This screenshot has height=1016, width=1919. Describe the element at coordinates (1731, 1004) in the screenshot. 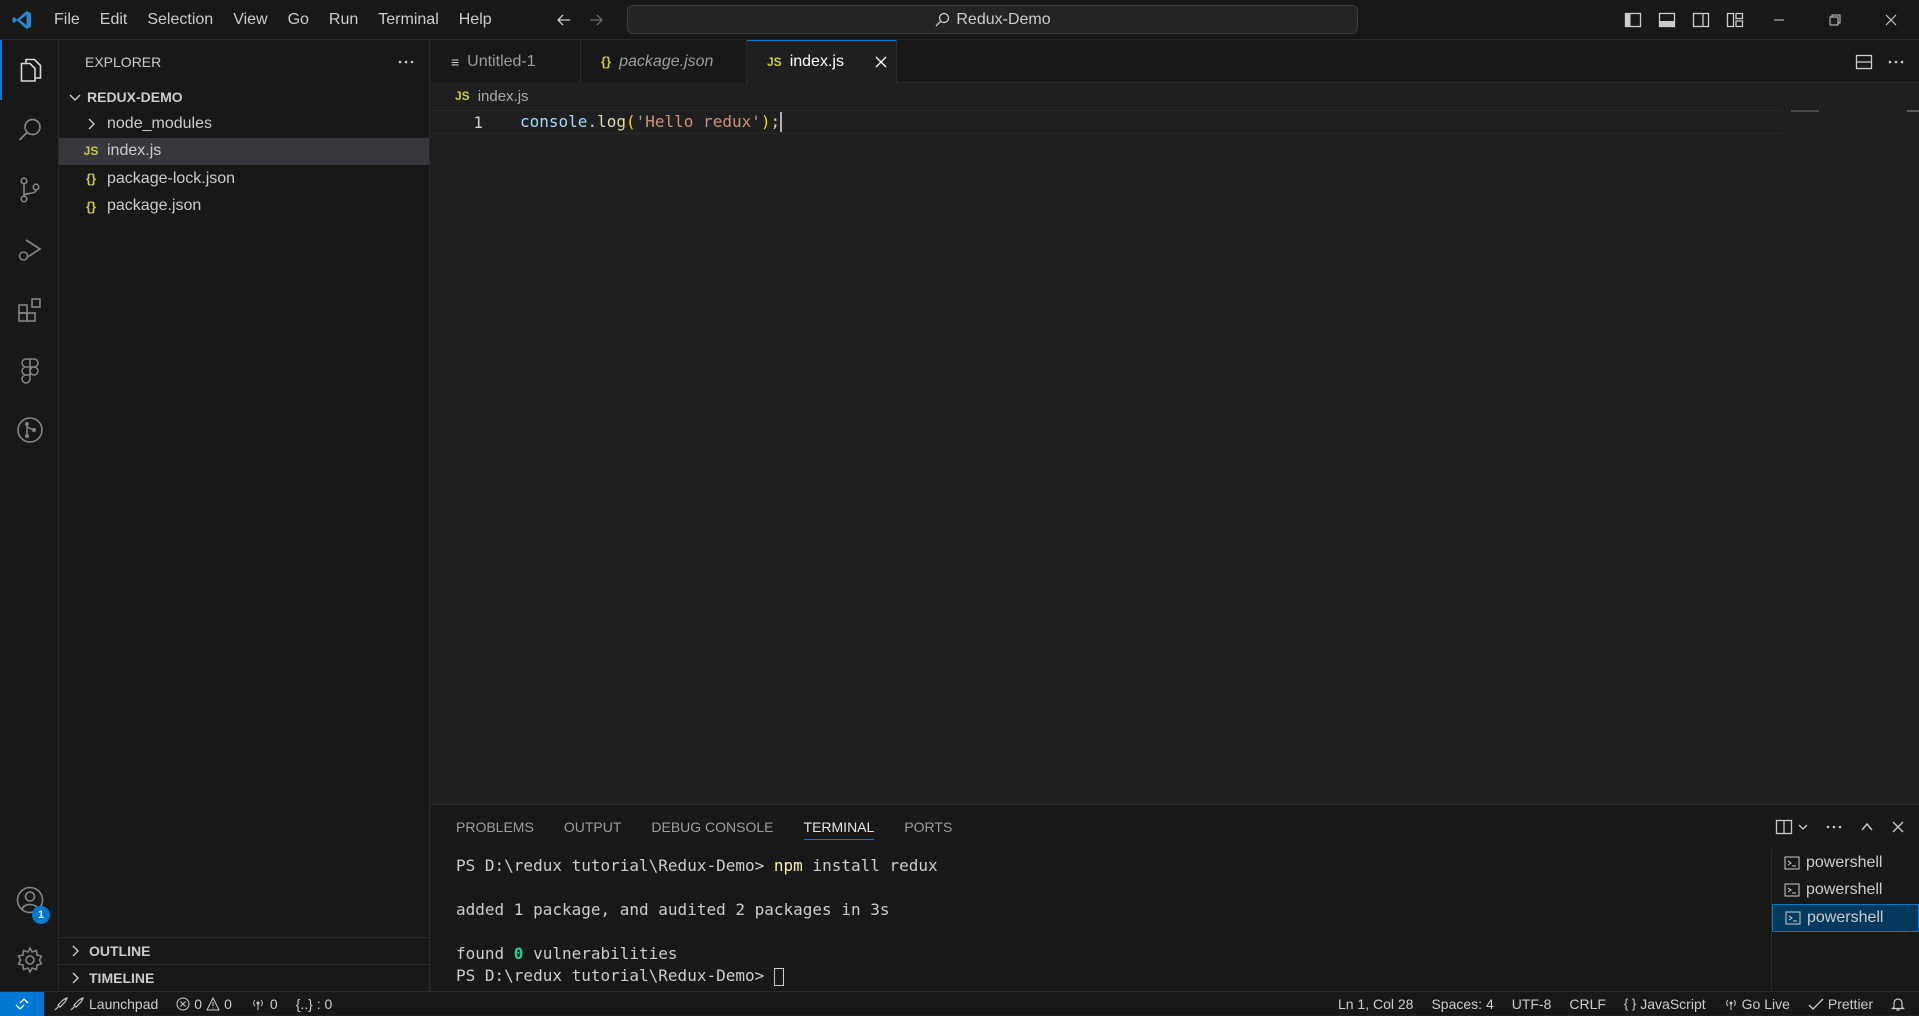

I see `broadcast-icon` at that location.